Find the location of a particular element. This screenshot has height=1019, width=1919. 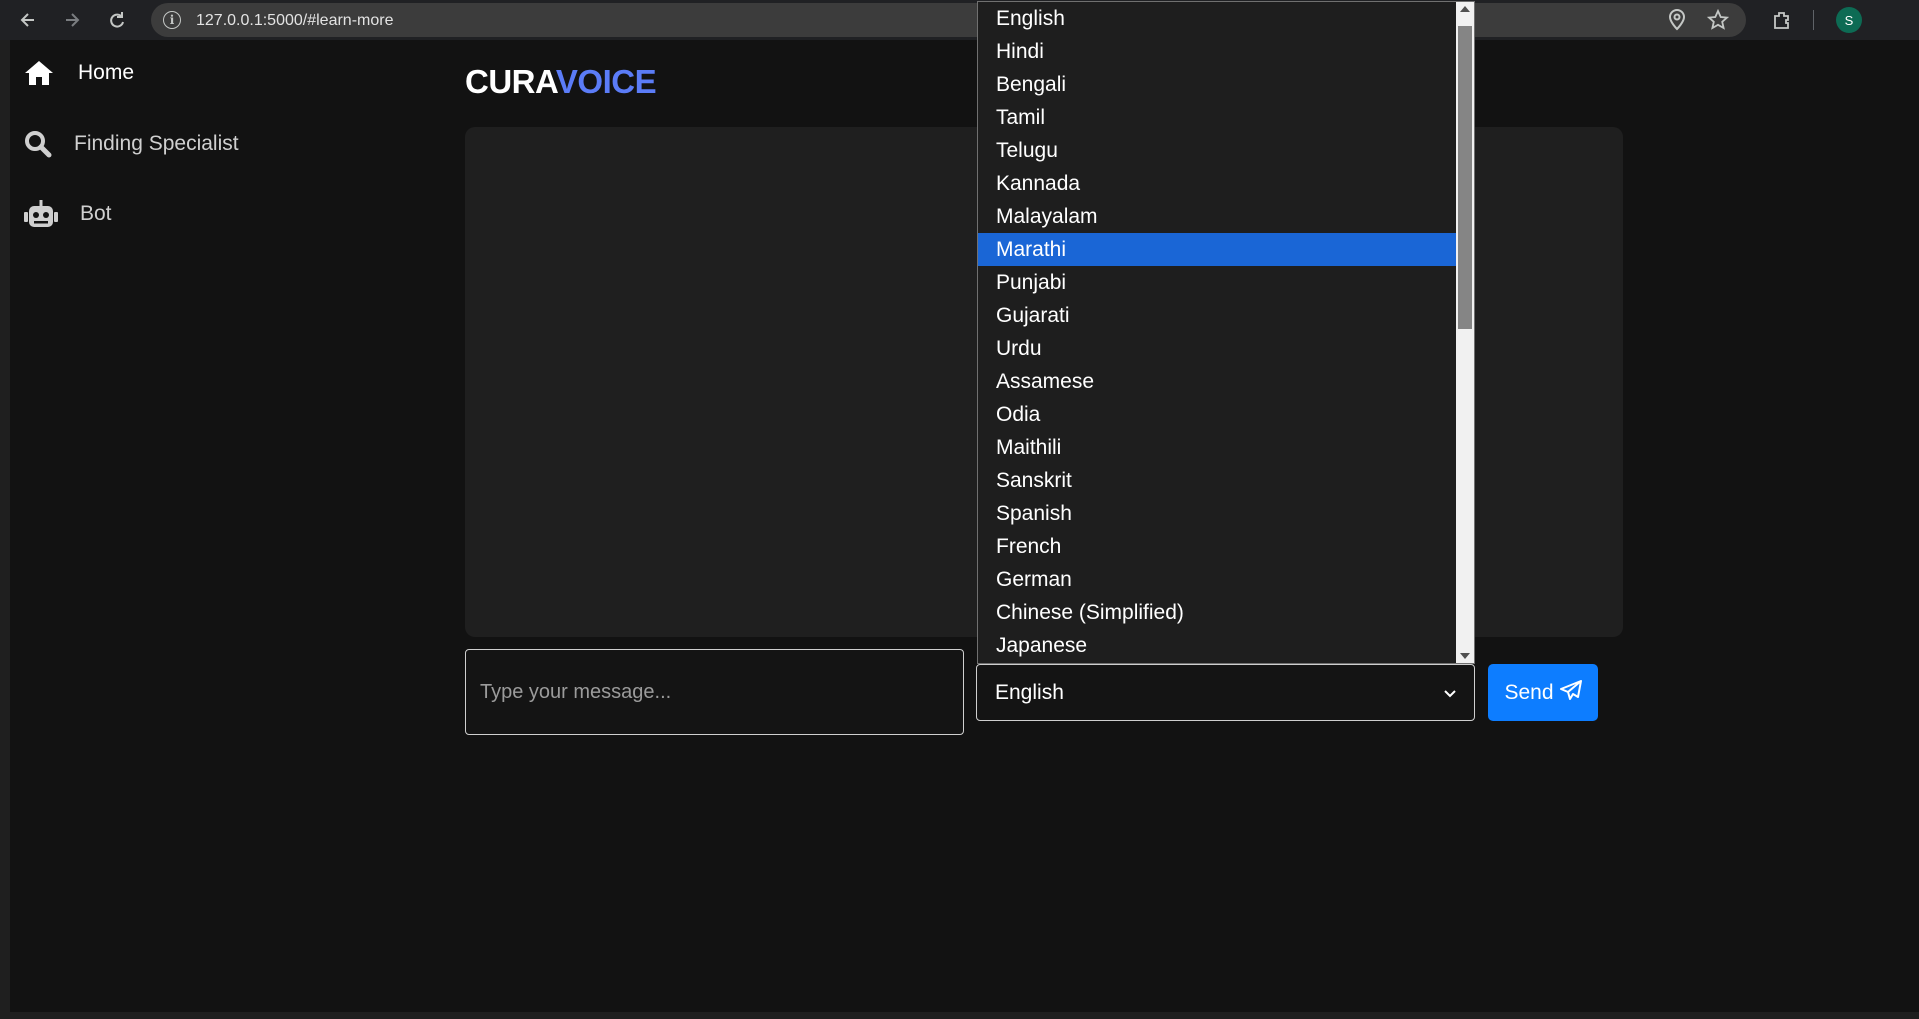

language-option: Bengali is located at coordinates (1217, 84).